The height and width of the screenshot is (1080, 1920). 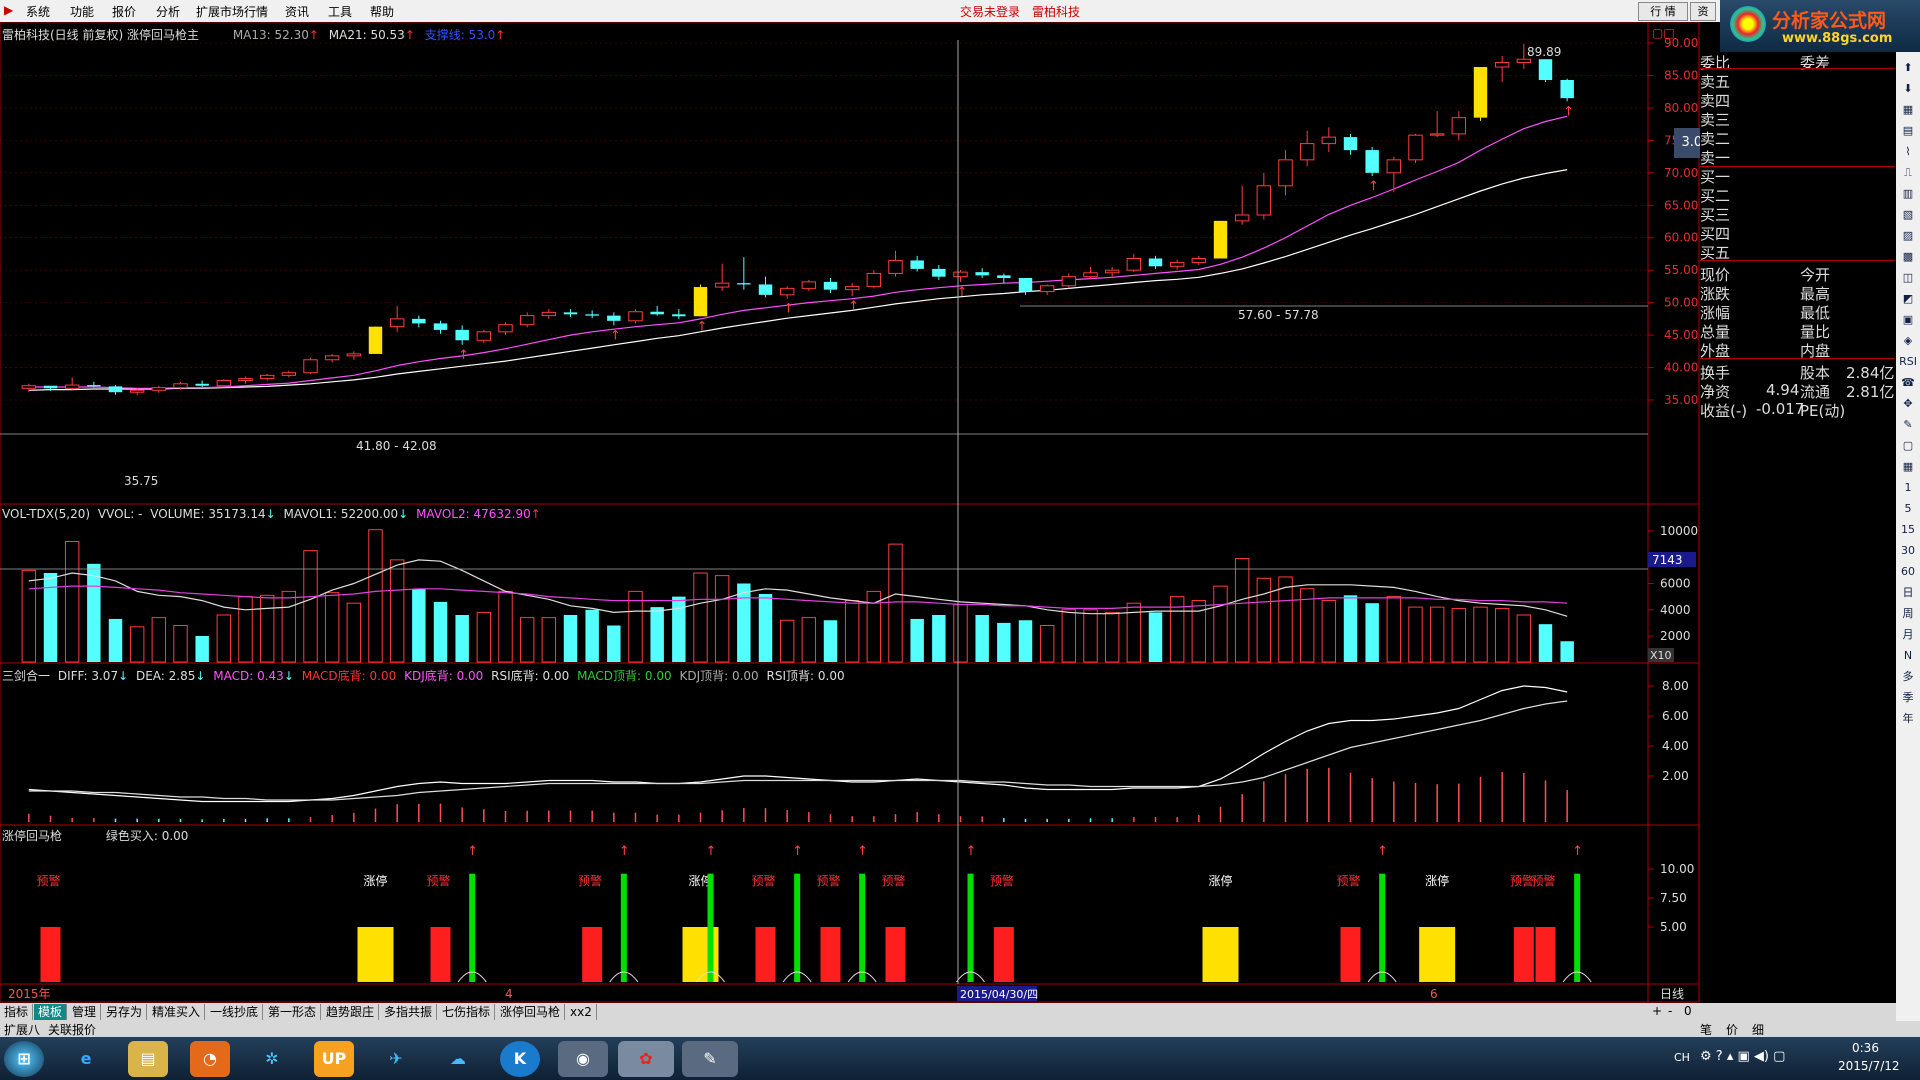 What do you see at coordinates (1908, 509) in the screenshot?
I see `toolbar-tool-icon: 5` at bounding box center [1908, 509].